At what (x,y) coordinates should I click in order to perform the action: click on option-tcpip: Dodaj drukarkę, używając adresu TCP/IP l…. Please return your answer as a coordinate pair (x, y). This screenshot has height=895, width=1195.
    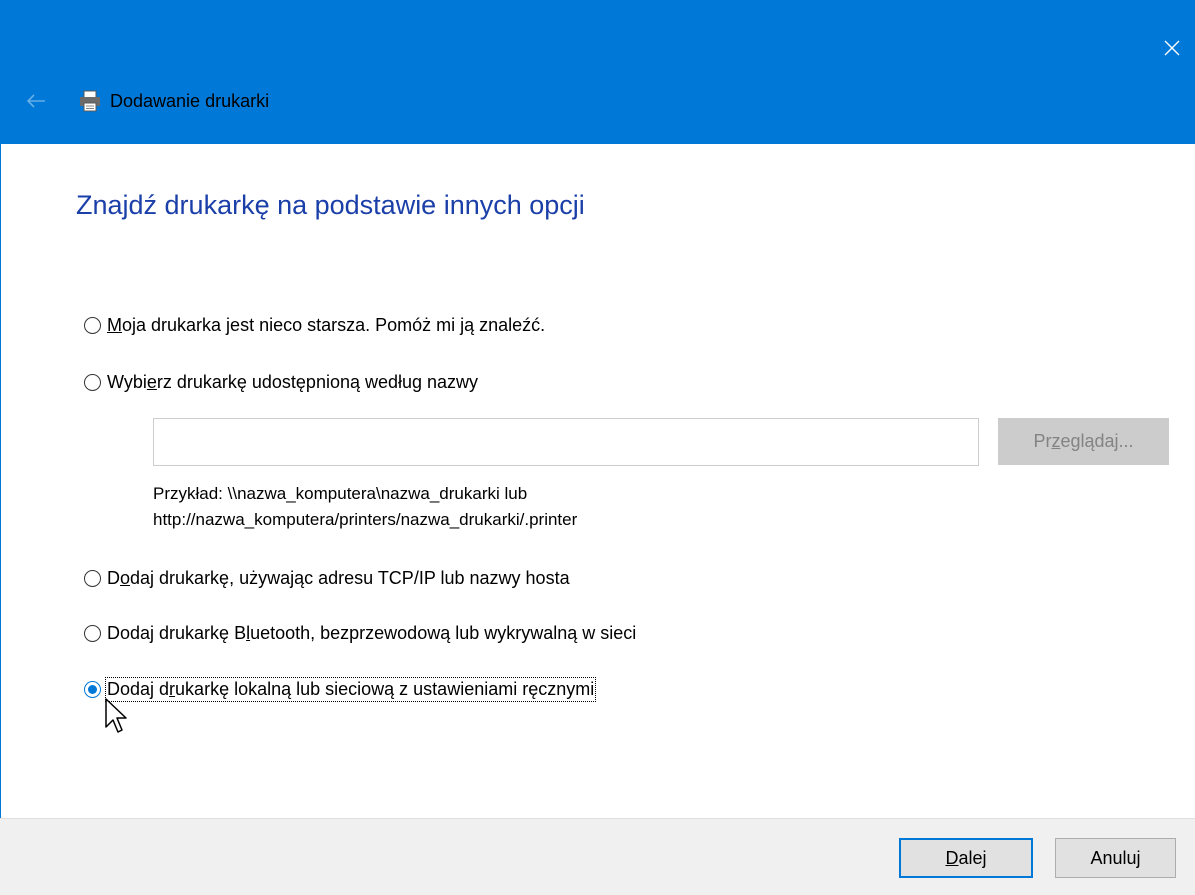
    Looking at the image, I should click on (327, 578).